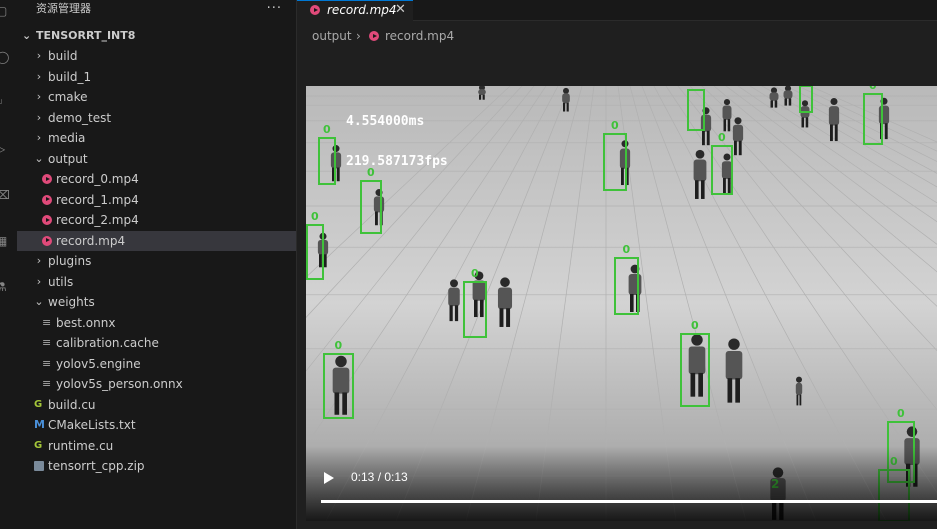 The width and height of the screenshot is (937, 529). What do you see at coordinates (156, 302) in the screenshot?
I see `tree-folder-weights: ⌄ weights` at bounding box center [156, 302].